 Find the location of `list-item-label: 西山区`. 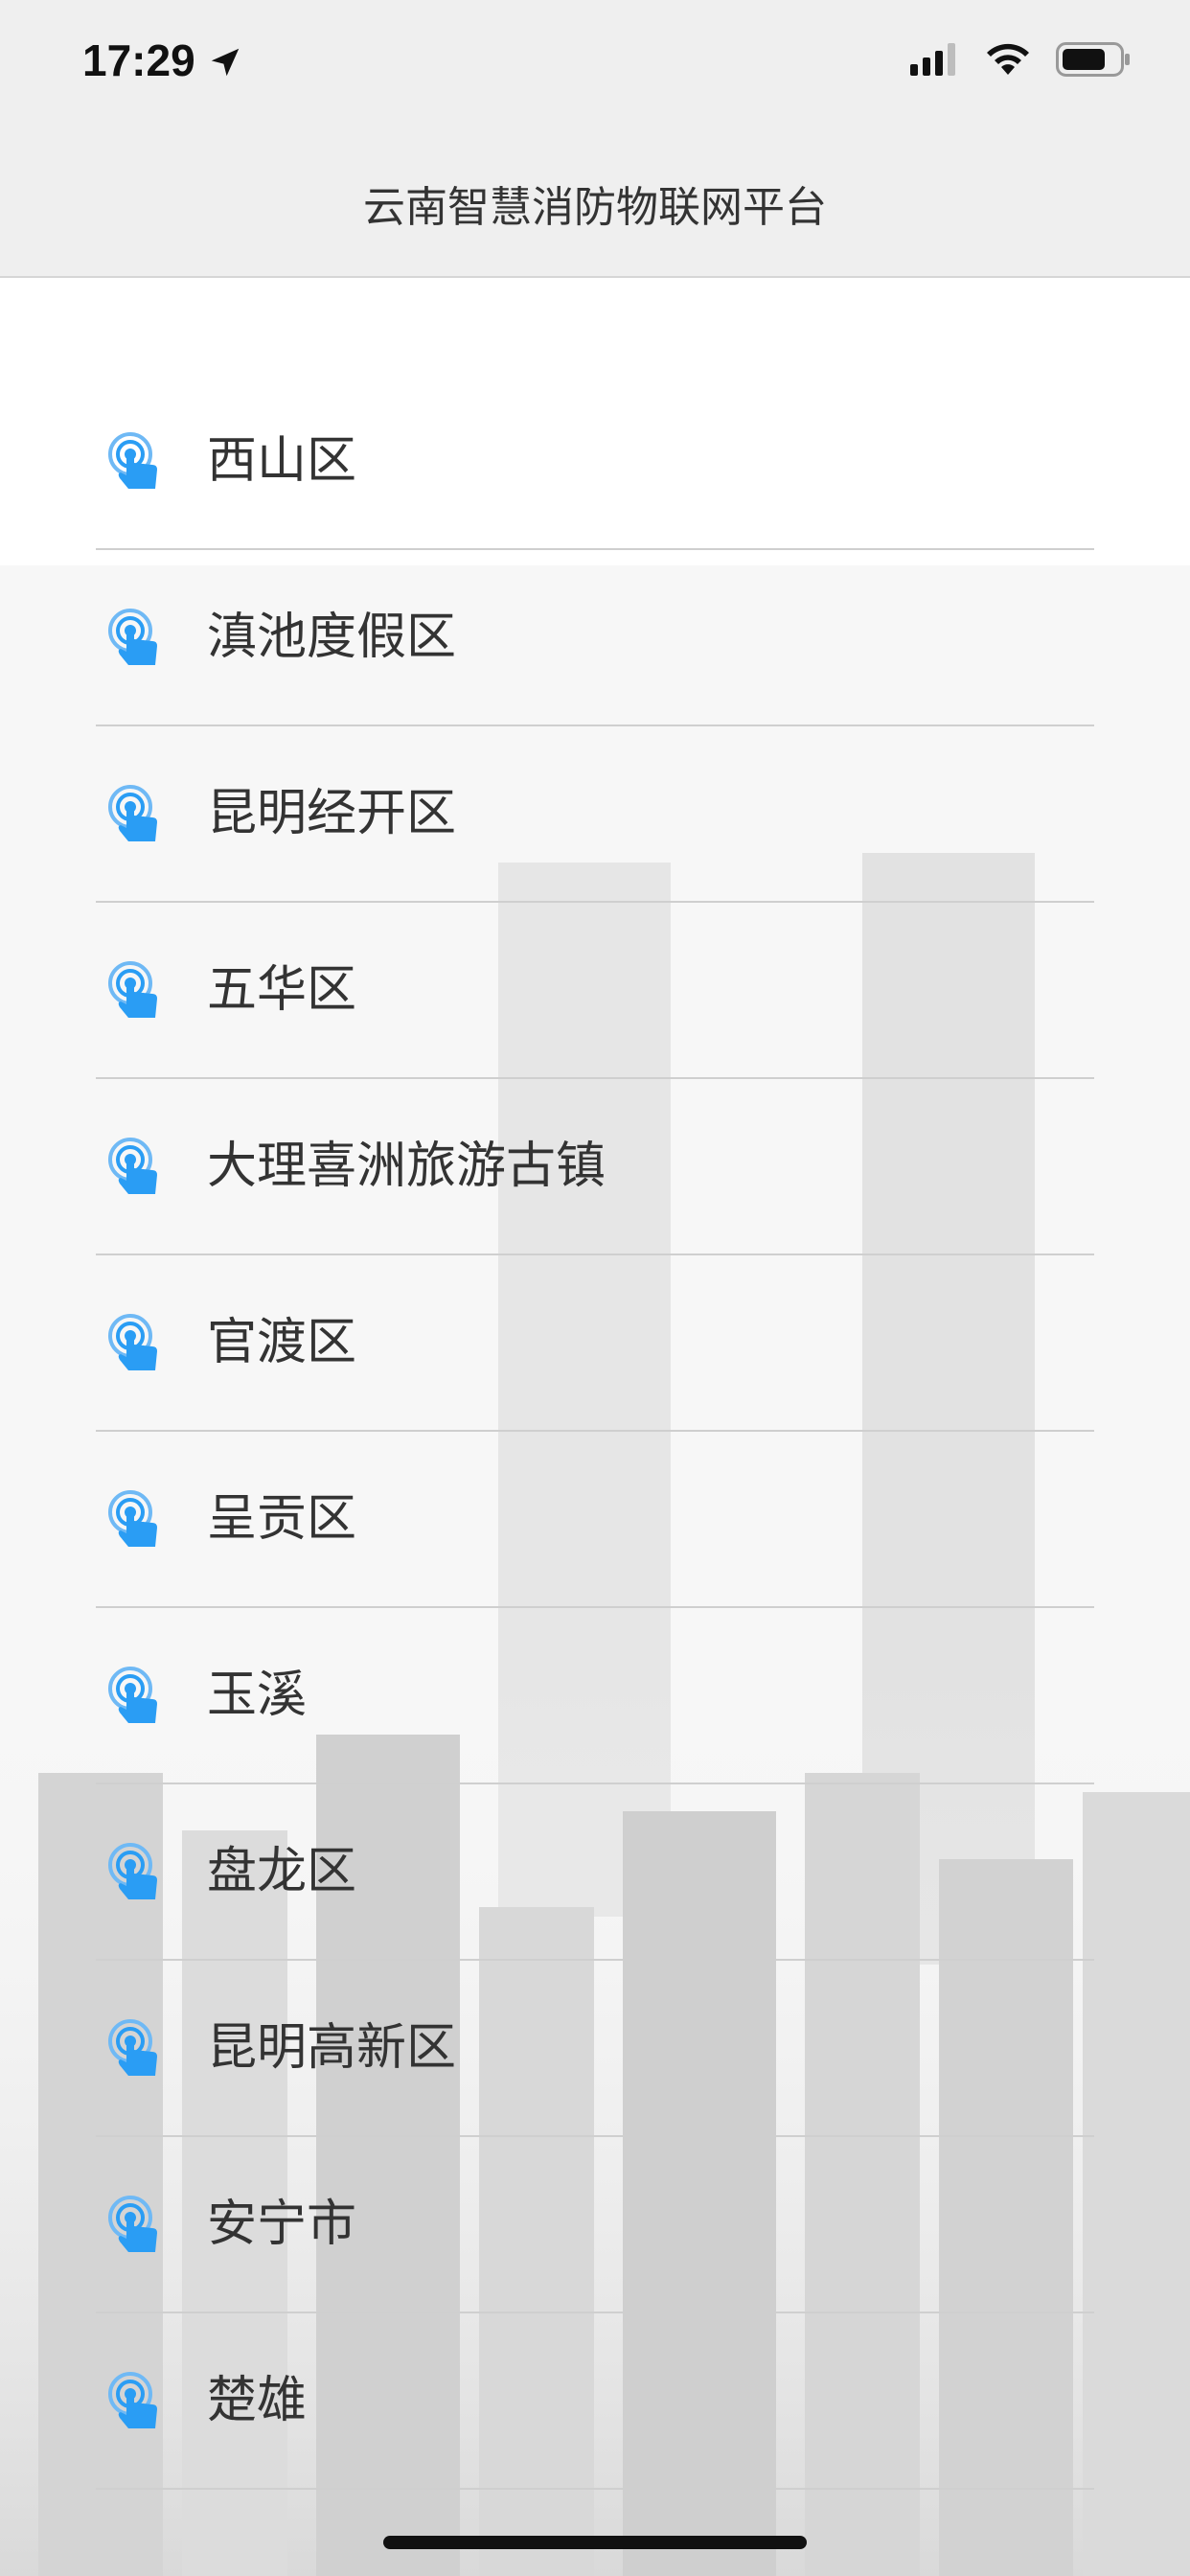

list-item-label: 西山区 is located at coordinates (282, 461).